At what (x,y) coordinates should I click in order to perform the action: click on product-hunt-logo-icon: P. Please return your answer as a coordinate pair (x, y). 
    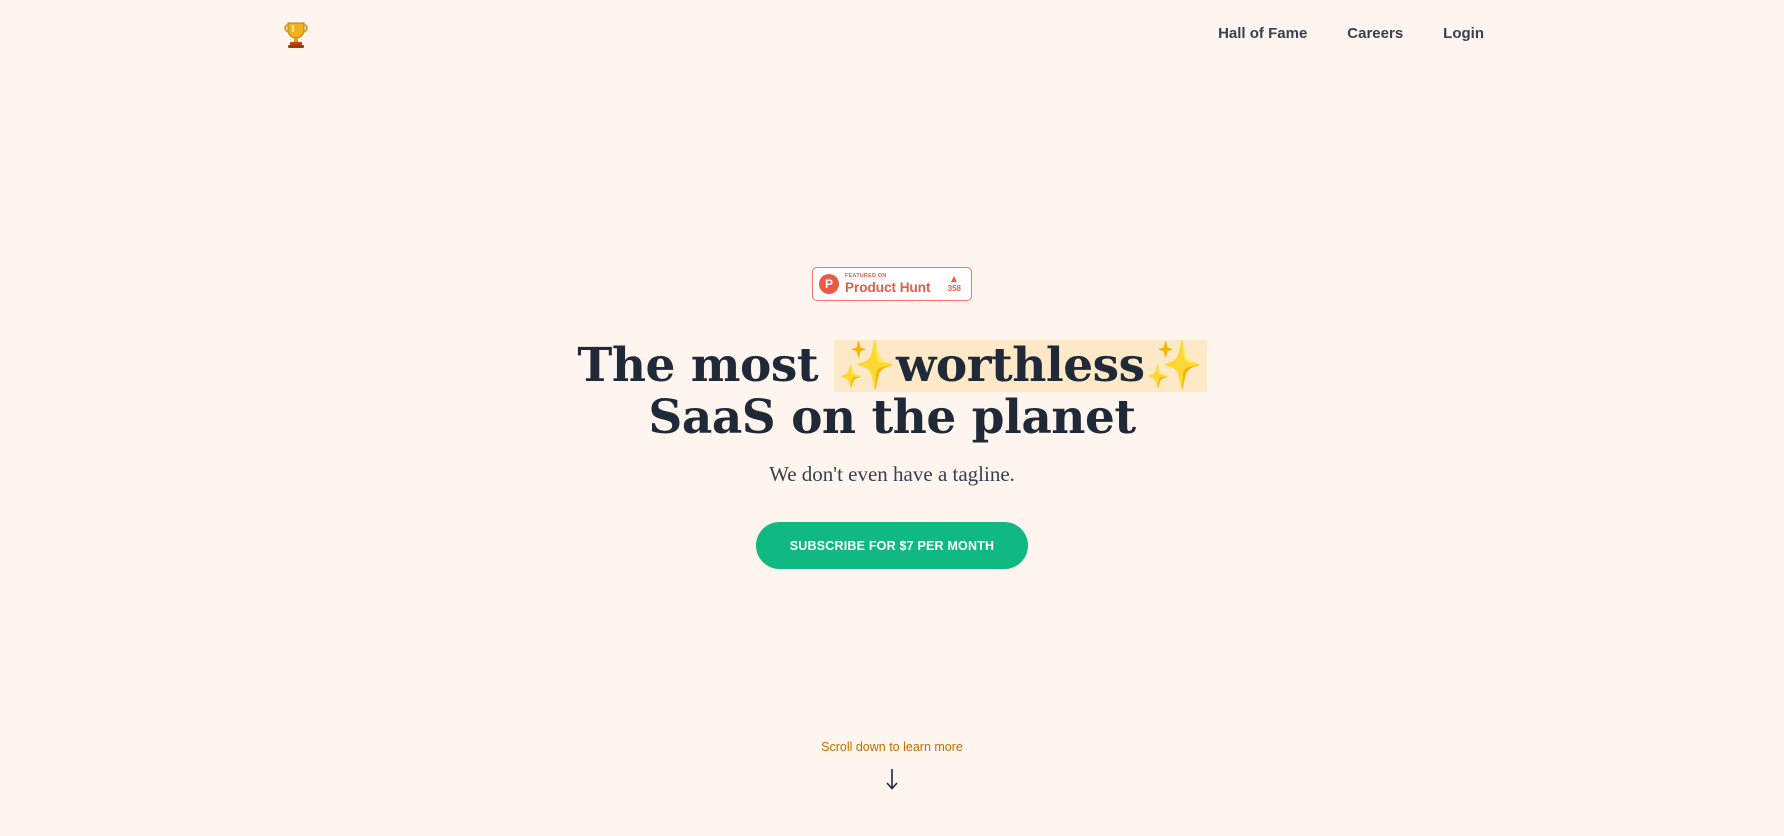
    Looking at the image, I should click on (829, 284).